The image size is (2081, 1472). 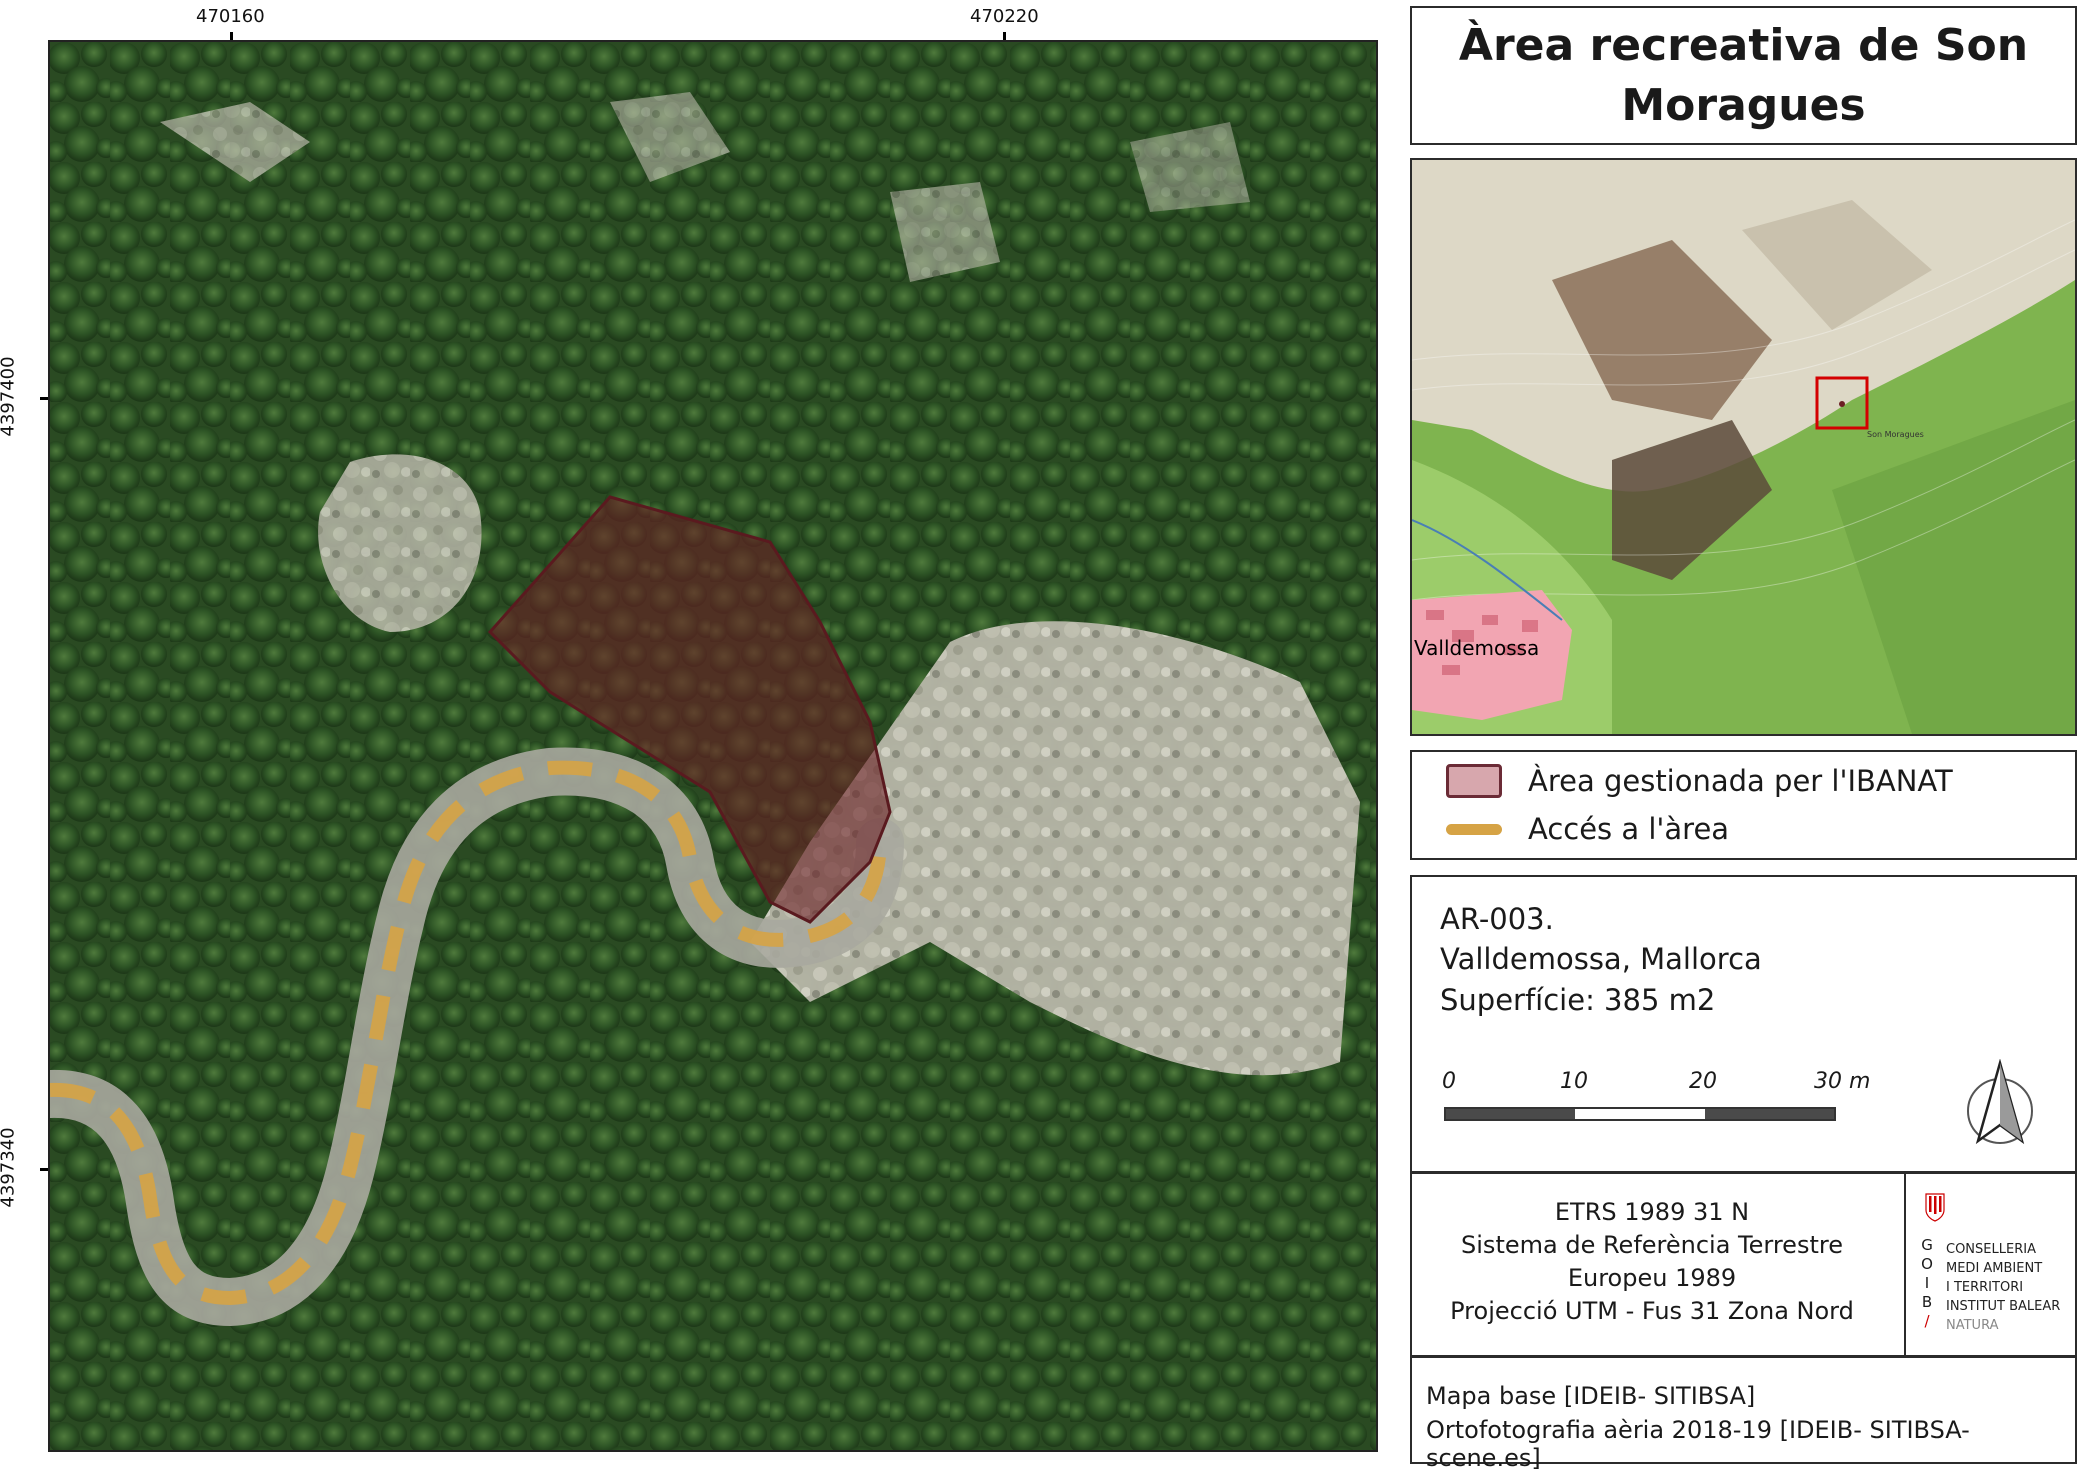 What do you see at coordinates (1927, 1245) in the screenshot?
I see `logo-letter-g: G` at bounding box center [1927, 1245].